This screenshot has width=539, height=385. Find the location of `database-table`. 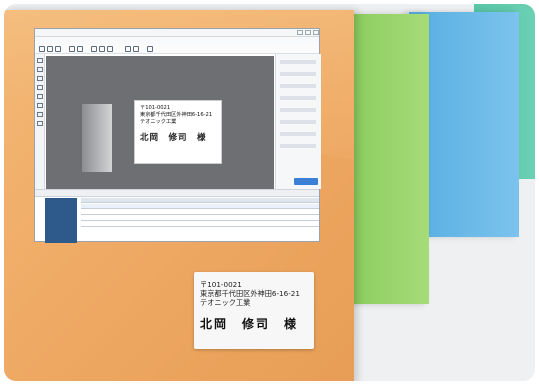

database-table is located at coordinates (200, 220).